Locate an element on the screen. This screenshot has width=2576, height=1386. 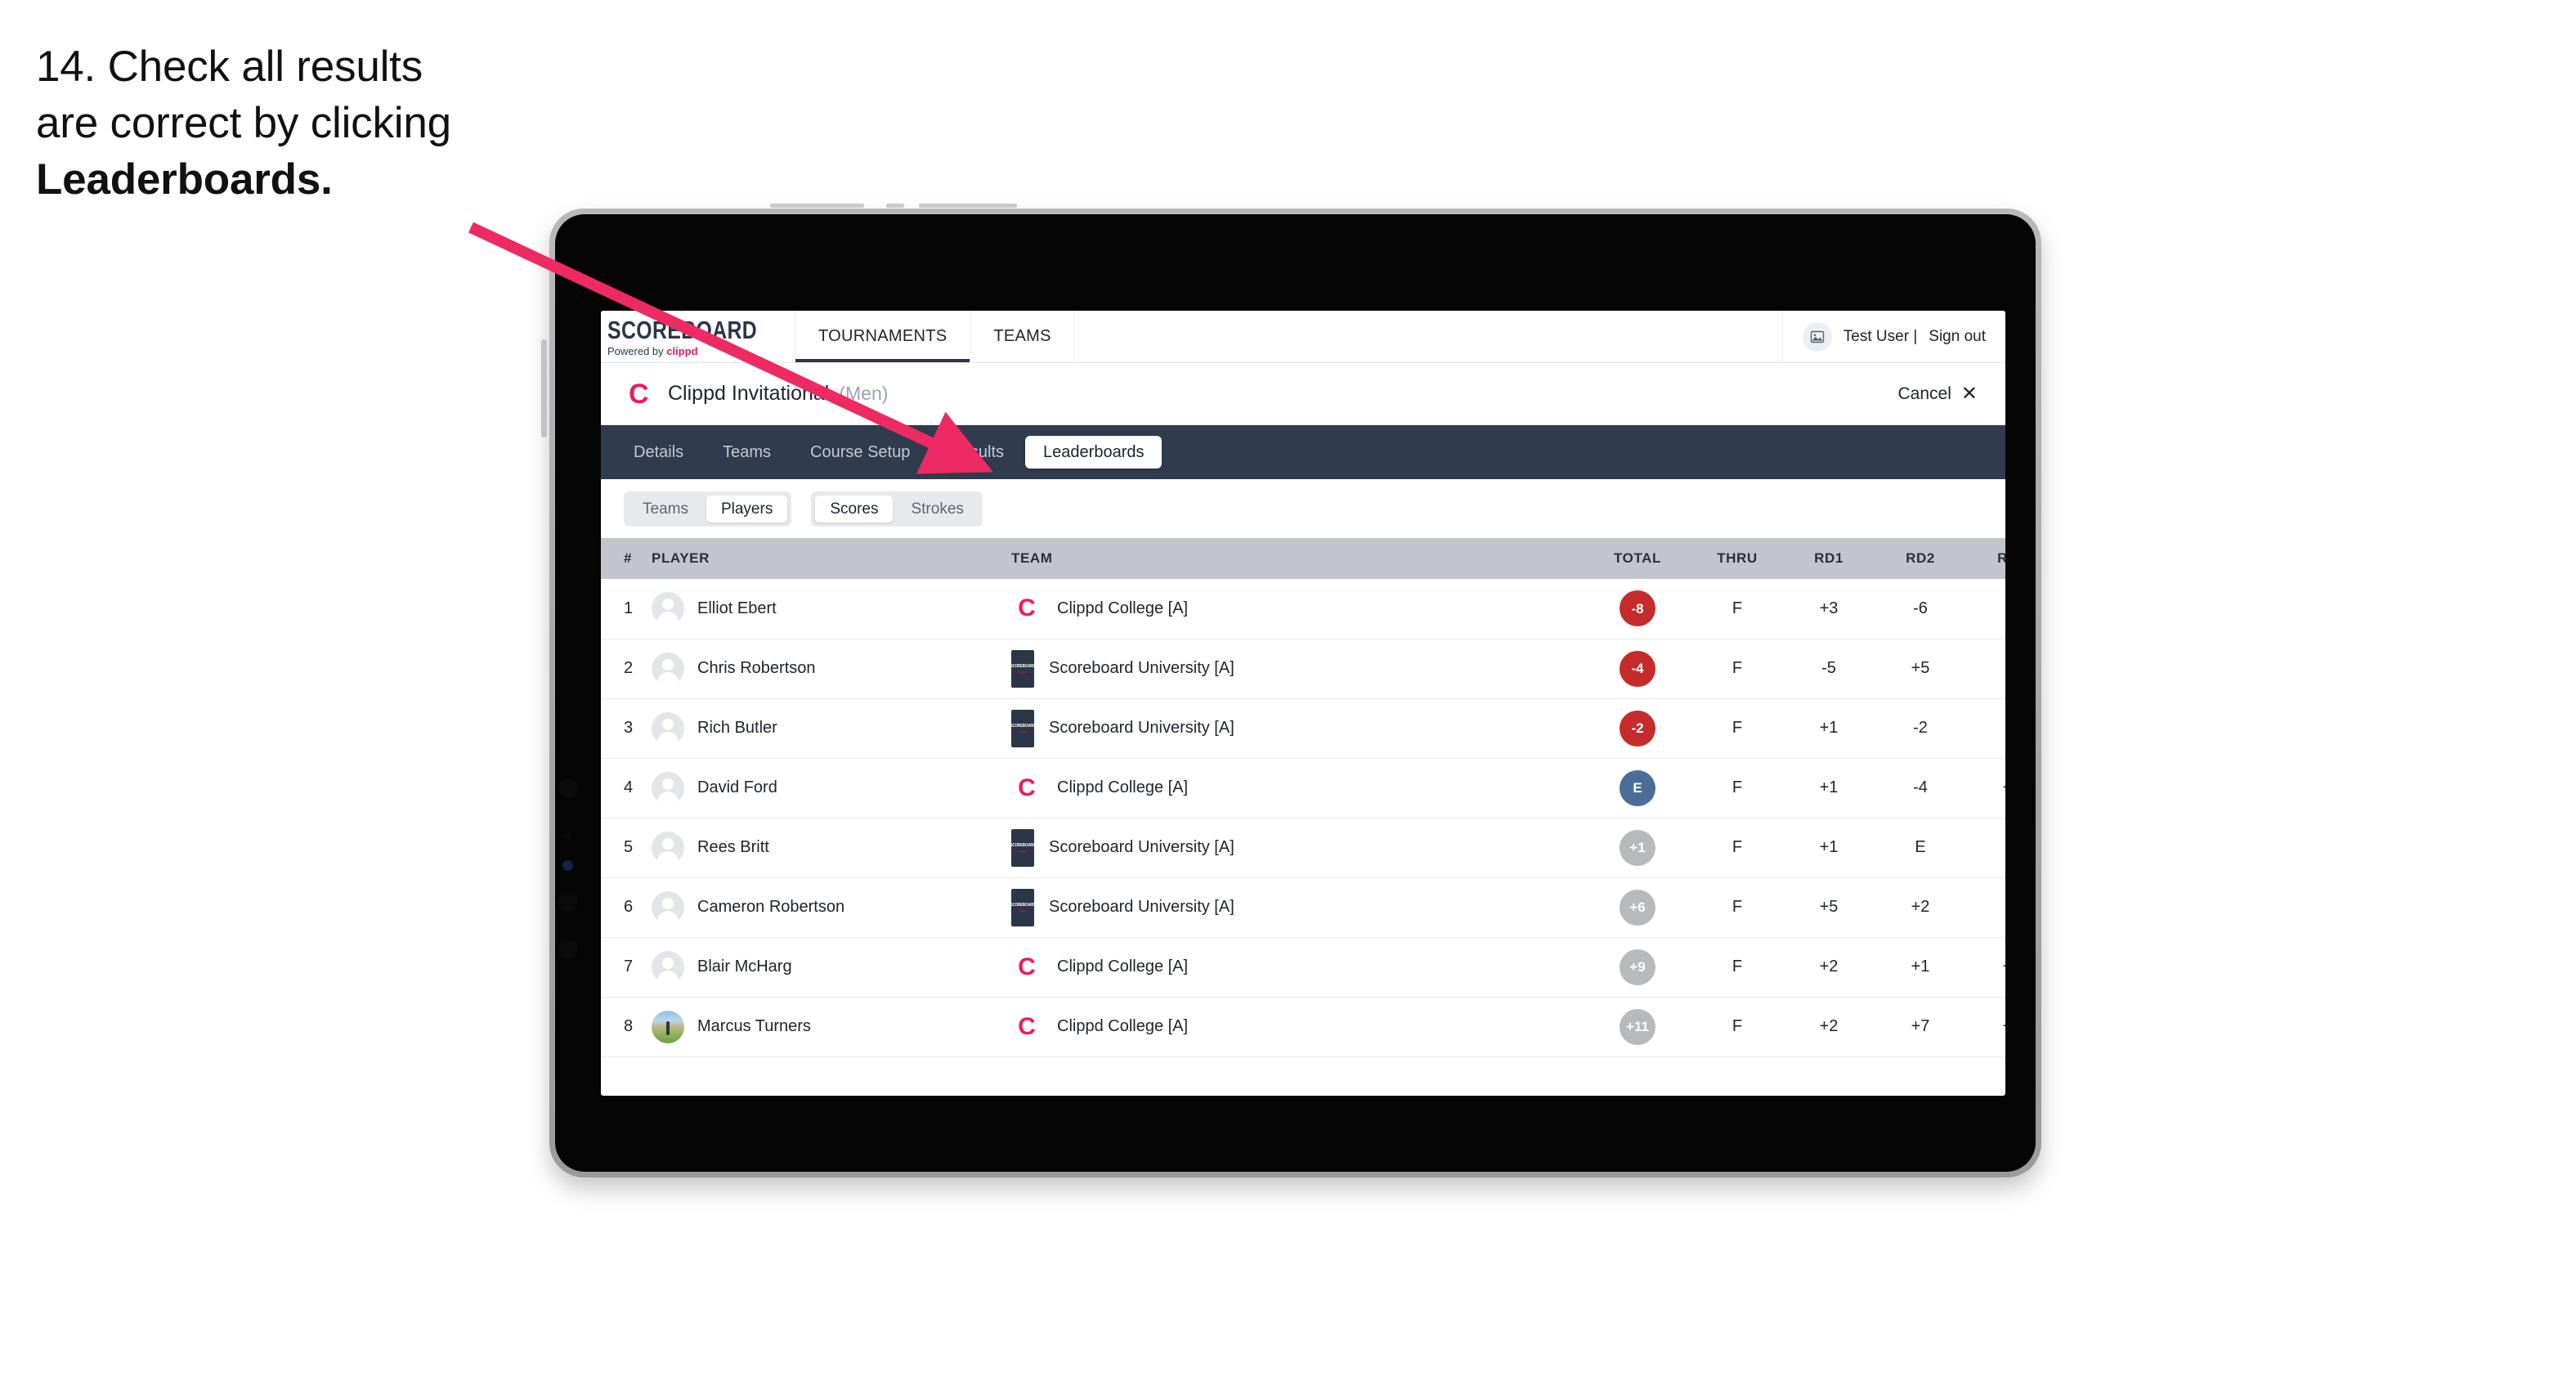
cell-rank: 7 is located at coordinates (627, 967).